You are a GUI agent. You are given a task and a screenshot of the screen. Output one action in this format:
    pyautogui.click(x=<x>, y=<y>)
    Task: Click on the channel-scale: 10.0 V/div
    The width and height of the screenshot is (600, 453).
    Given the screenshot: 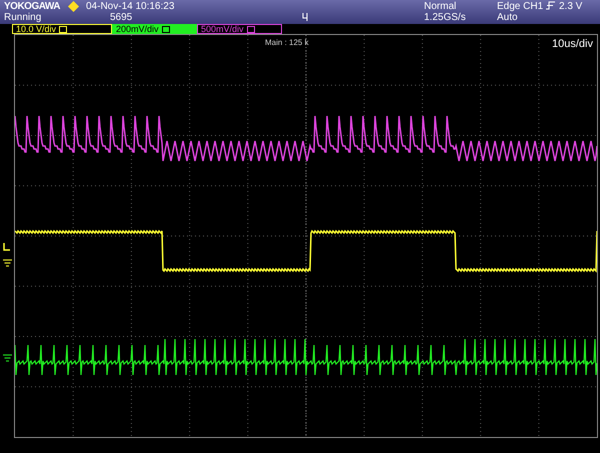 What is the action you would take?
    pyautogui.click(x=36, y=29)
    